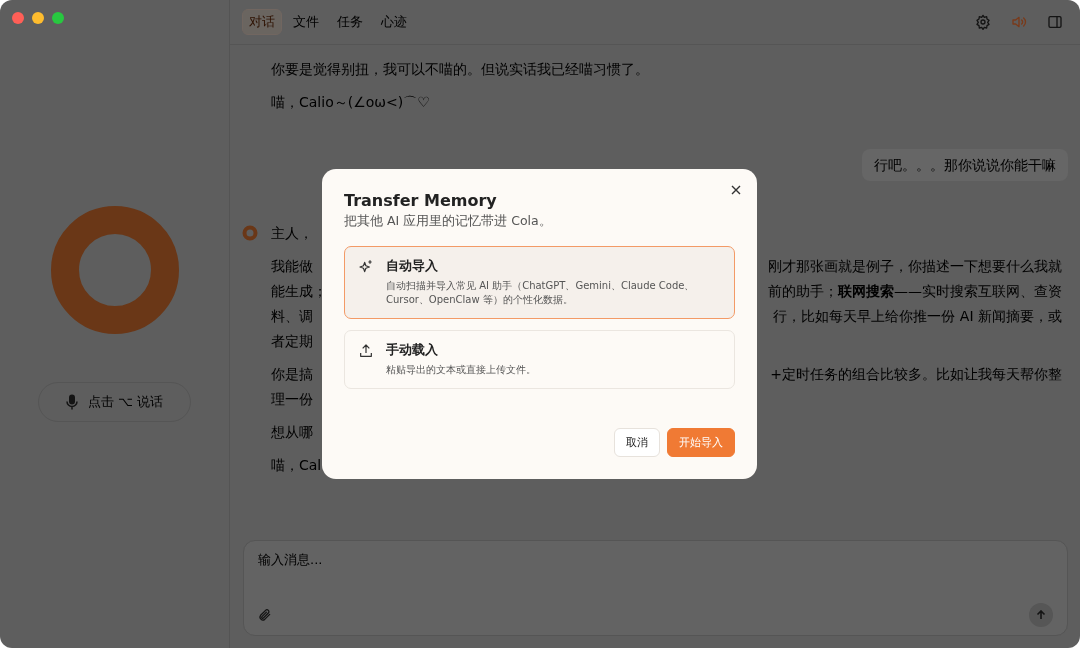 This screenshot has width=1080, height=648. Describe the element at coordinates (915, 266) in the screenshot. I see `message-text: 刚才那张画就是例子，你描述一下想要什么我就` at that location.